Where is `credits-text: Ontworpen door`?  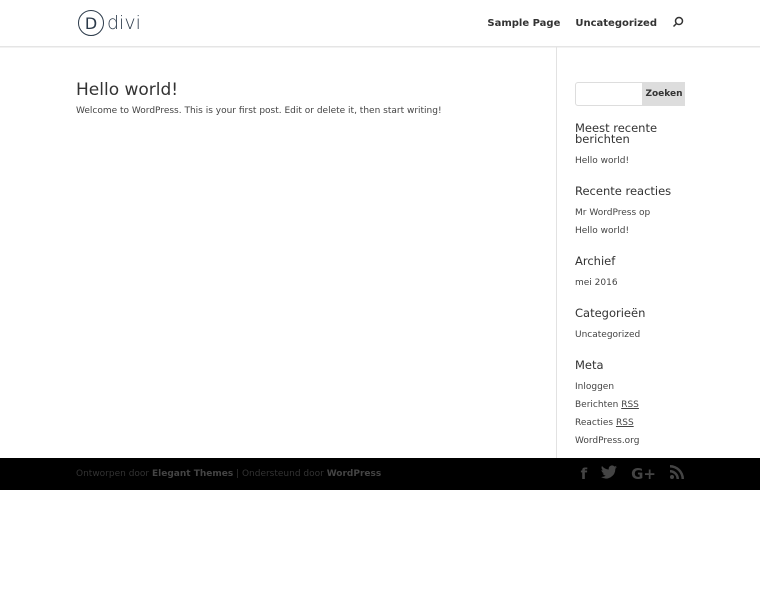
credits-text: Ontworpen door is located at coordinates (114, 474).